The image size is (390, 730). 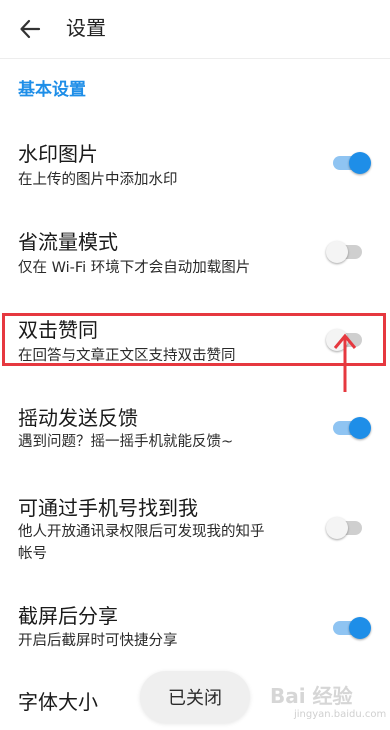 I want to click on annotation-highlight-box, so click(x=194, y=339).